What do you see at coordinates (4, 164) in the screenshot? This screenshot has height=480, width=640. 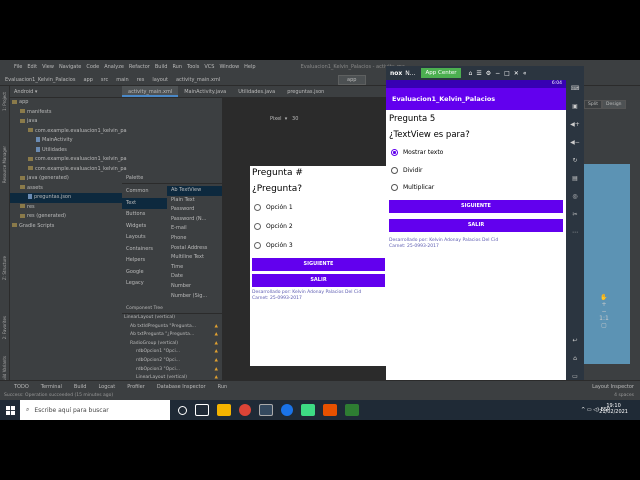 I see `resource-manager-tab: Resource Manager` at bounding box center [4, 164].